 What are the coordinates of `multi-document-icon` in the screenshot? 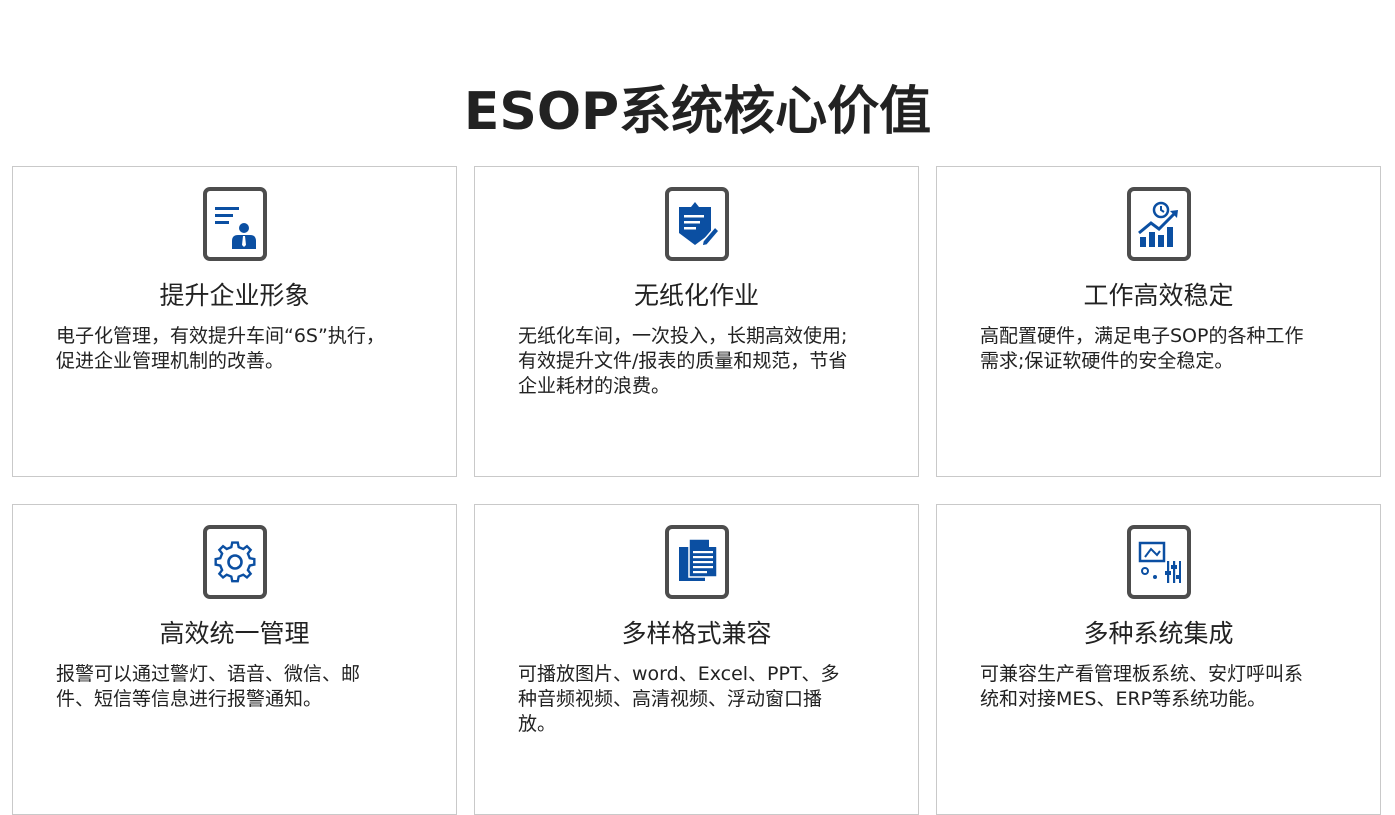 It's located at (697, 562).